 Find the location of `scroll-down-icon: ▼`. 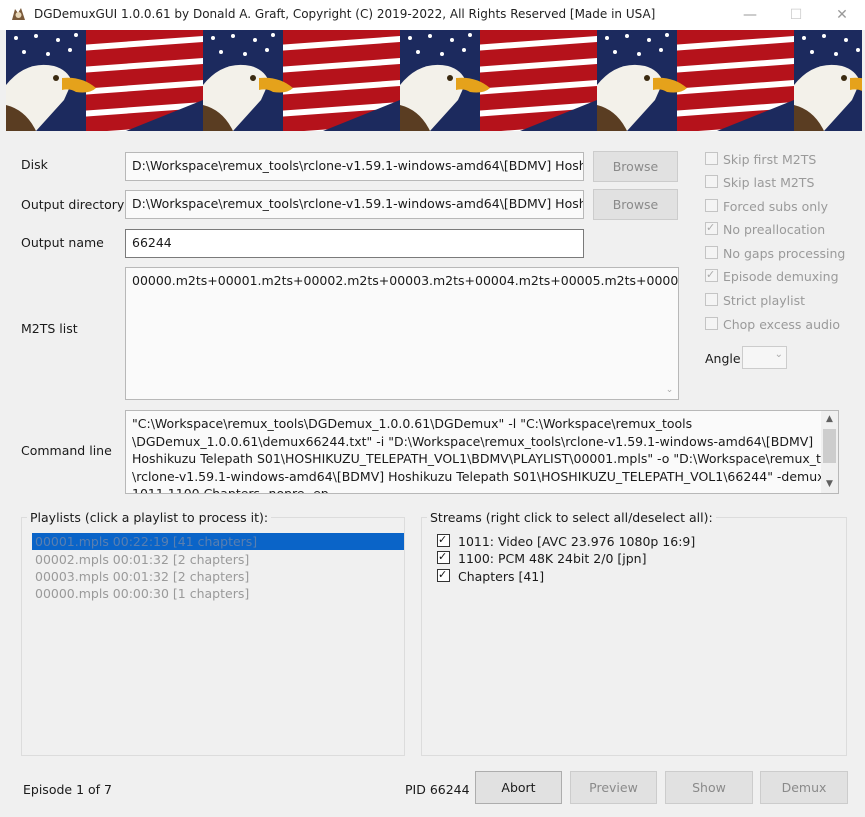

scroll-down-icon: ▼ is located at coordinates (829, 484).